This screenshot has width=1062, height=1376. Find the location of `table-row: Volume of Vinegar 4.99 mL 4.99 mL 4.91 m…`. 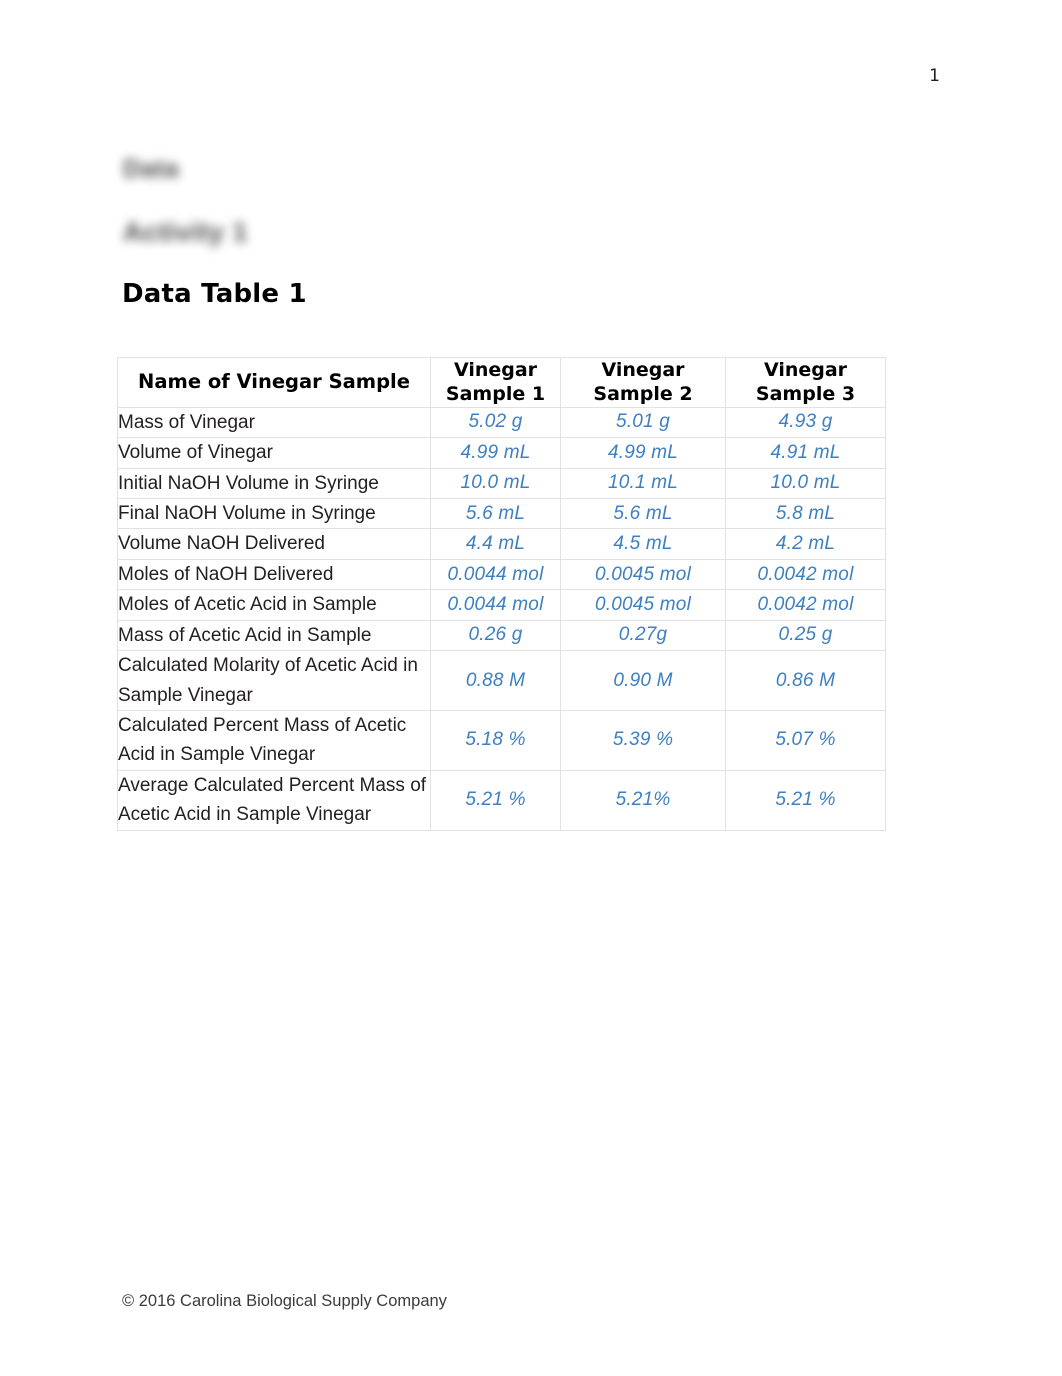

table-row: Volume of Vinegar 4.99 mL 4.99 mL 4.91 m… is located at coordinates (501, 453).